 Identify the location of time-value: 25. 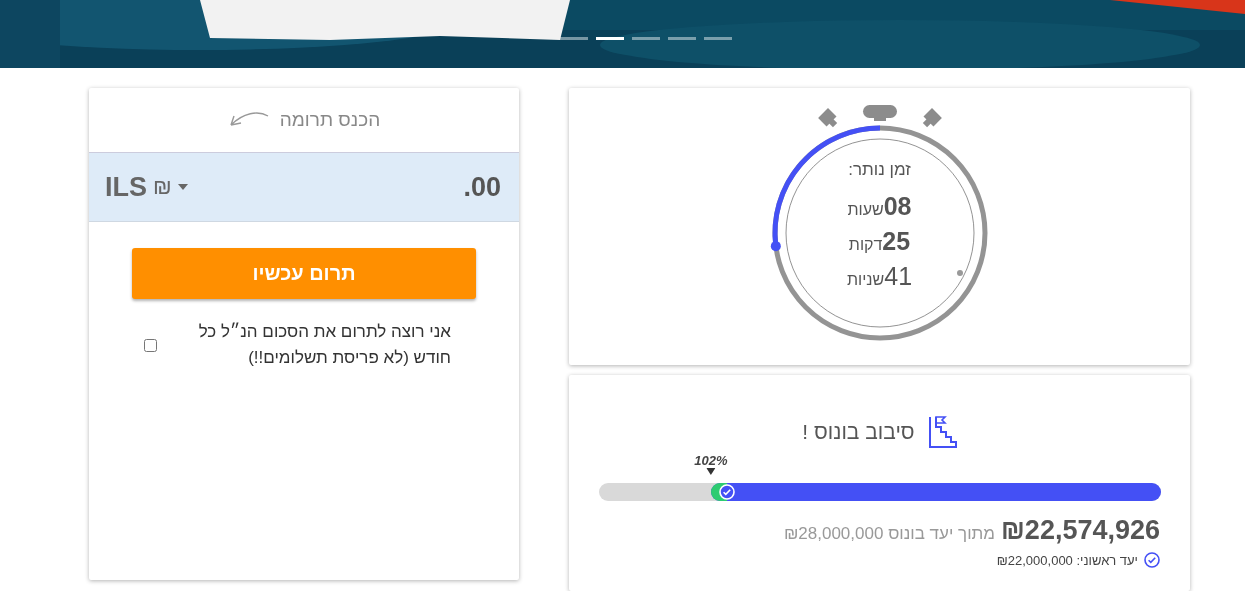
(896, 241).